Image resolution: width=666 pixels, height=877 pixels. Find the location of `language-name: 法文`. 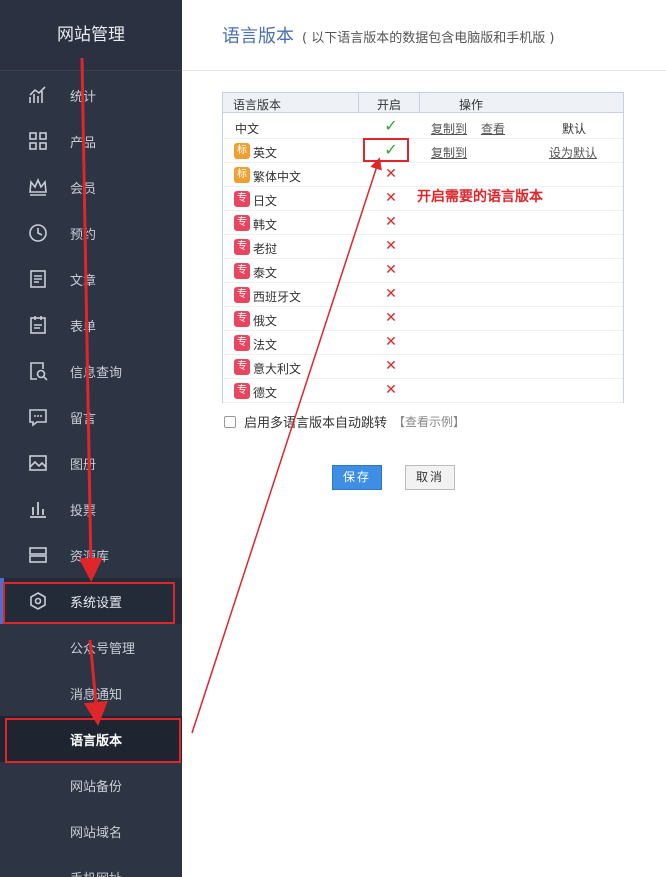

language-name: 法文 is located at coordinates (265, 345).